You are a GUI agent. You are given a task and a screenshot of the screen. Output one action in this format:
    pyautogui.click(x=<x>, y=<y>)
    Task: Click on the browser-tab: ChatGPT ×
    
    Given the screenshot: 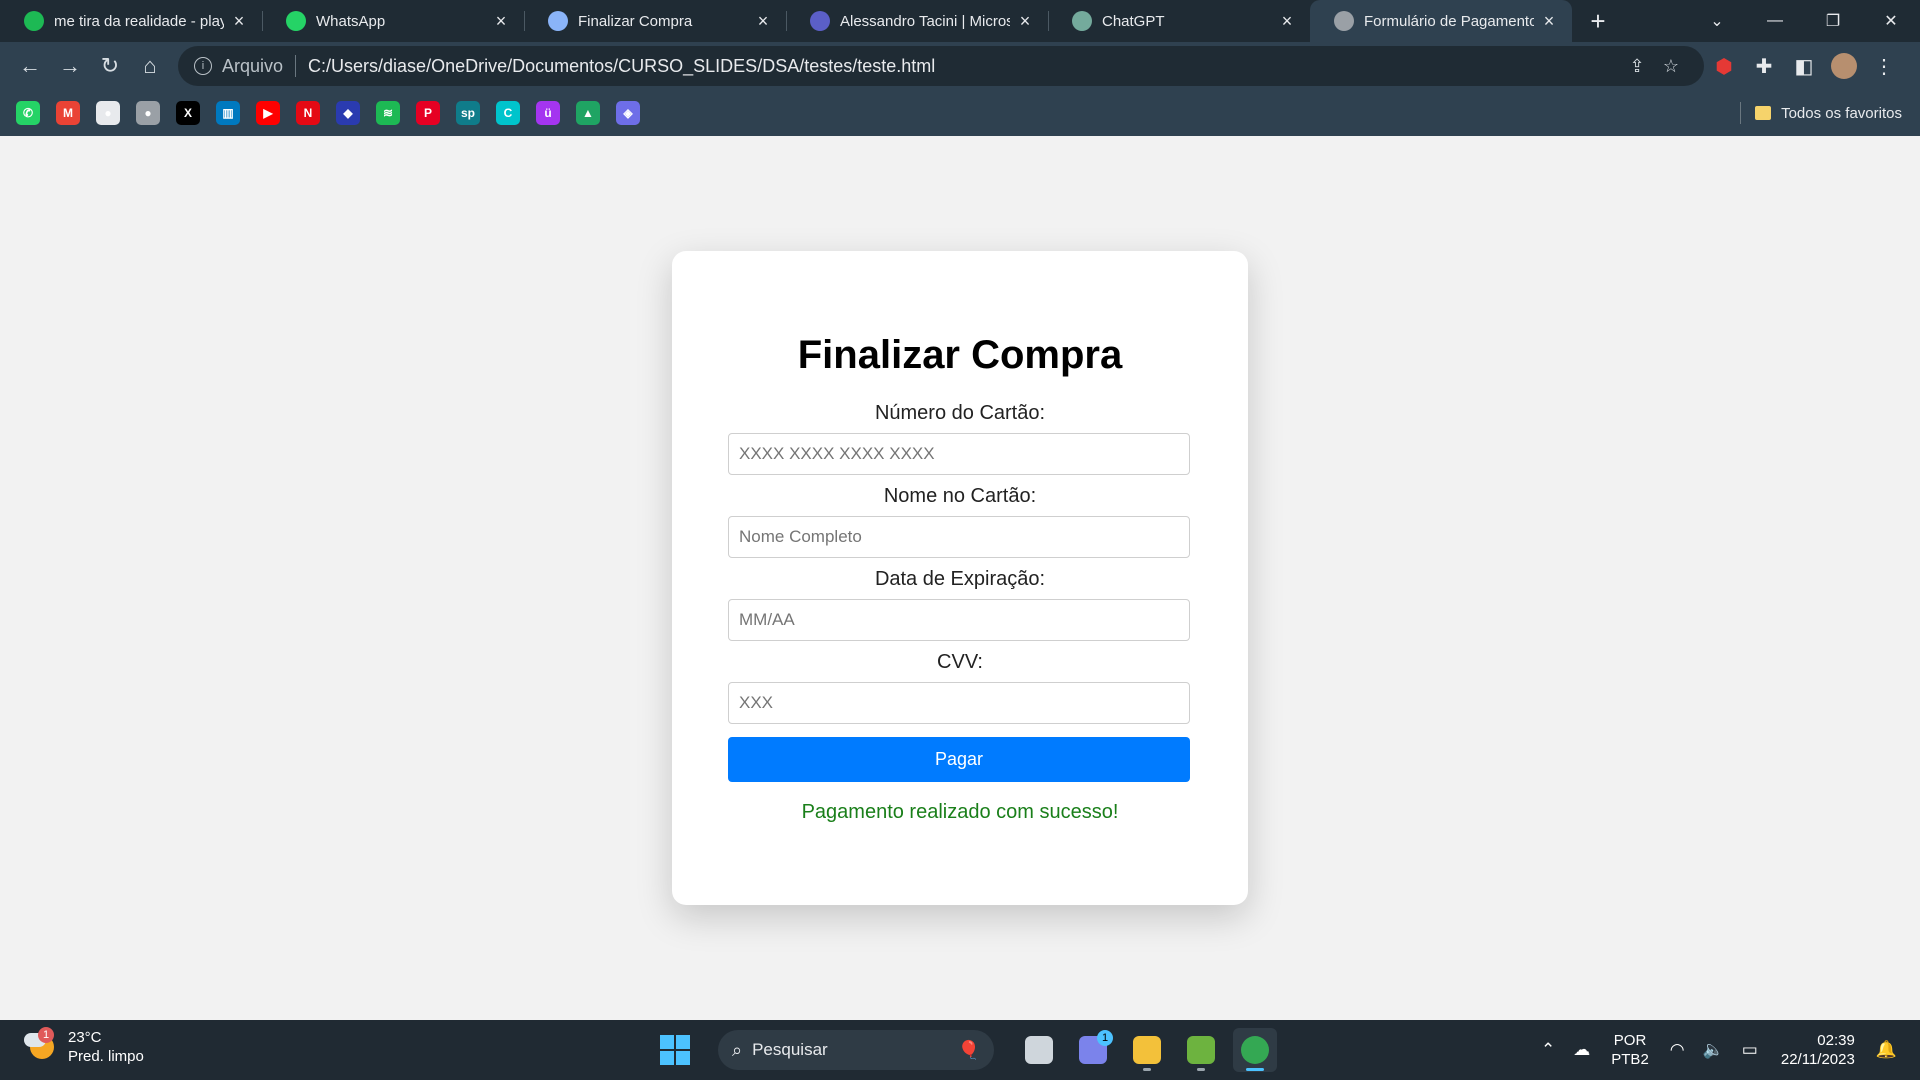 What is the action you would take?
    pyautogui.click(x=1179, y=21)
    